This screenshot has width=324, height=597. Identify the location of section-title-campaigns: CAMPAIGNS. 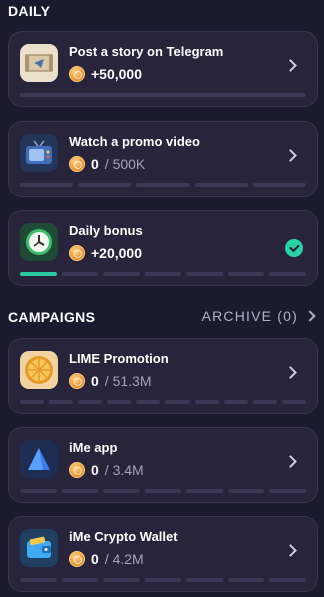
(52, 317).